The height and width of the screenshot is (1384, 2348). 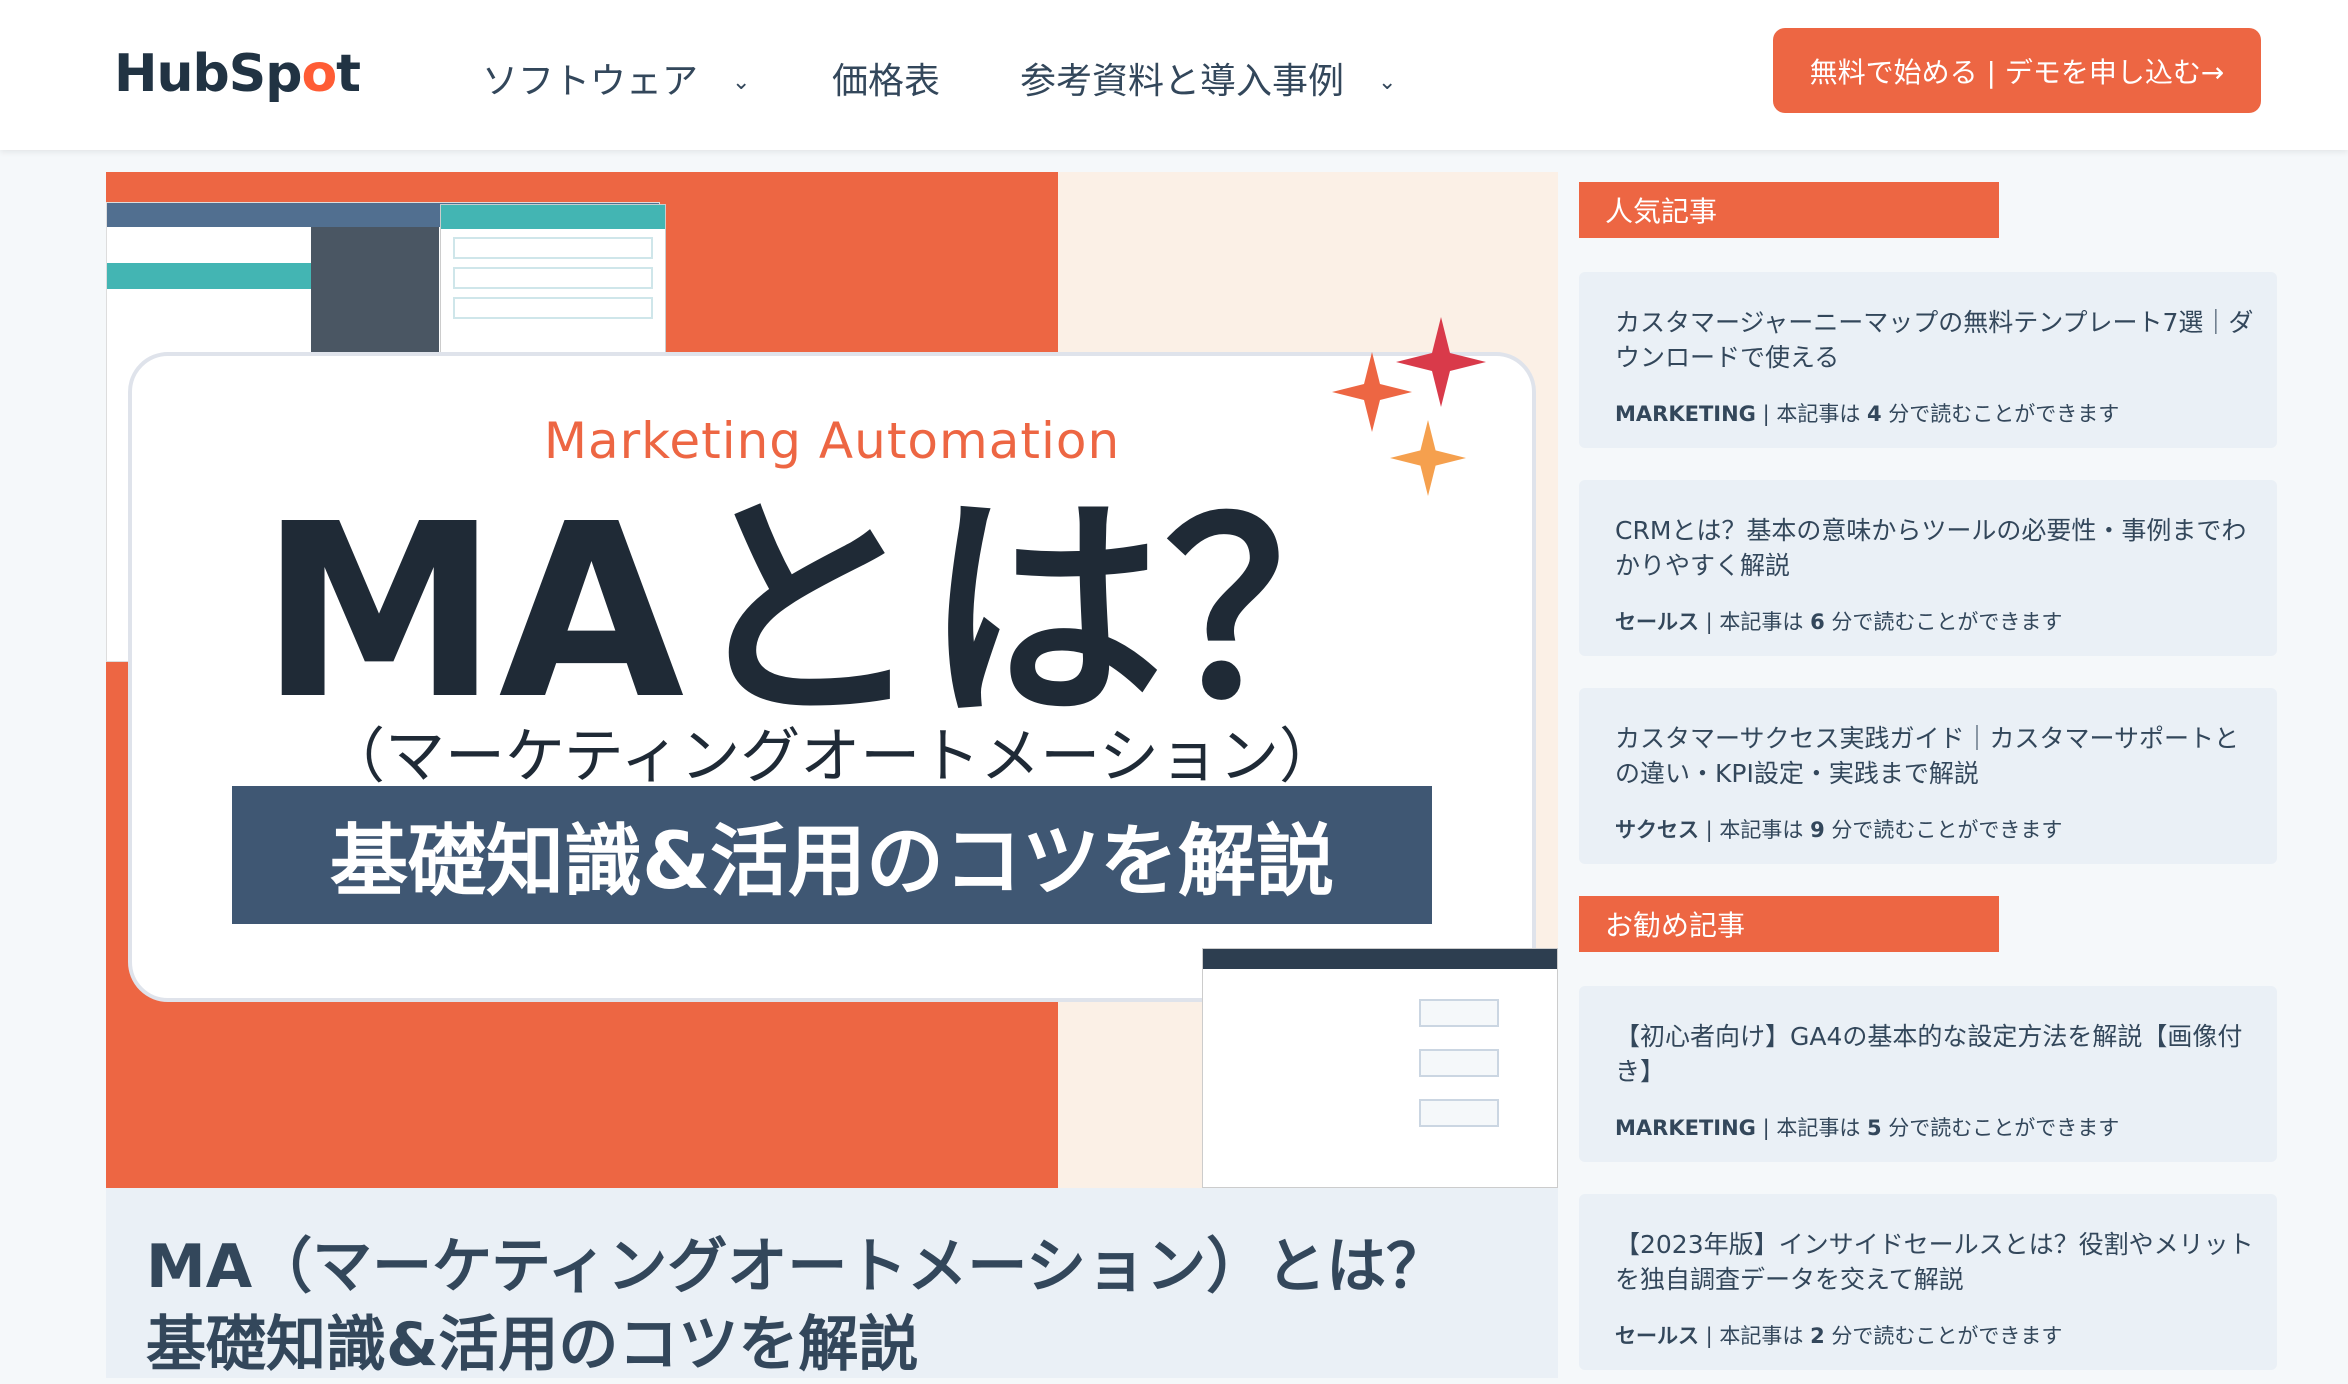 What do you see at coordinates (886, 81) in the screenshot?
I see `nav-pricing-label: 価格表` at bounding box center [886, 81].